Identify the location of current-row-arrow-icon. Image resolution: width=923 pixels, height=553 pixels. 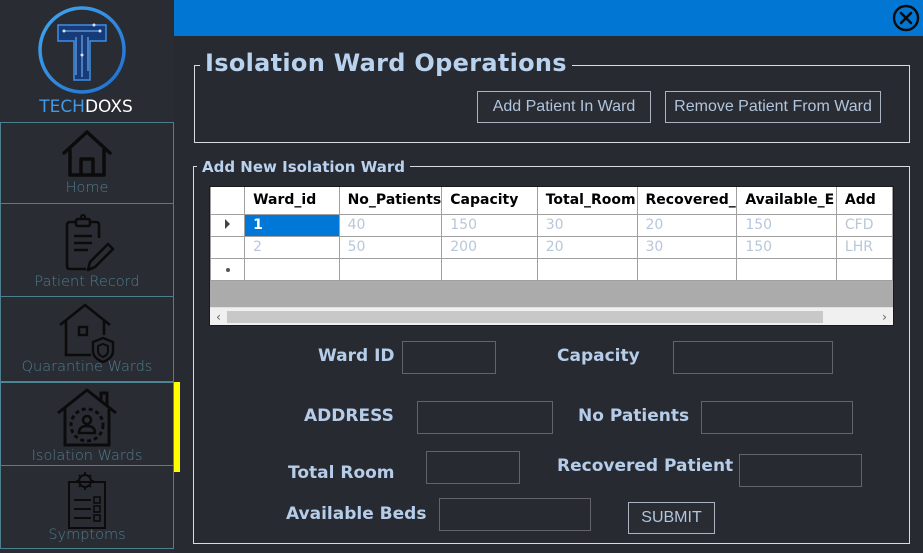
(228, 223).